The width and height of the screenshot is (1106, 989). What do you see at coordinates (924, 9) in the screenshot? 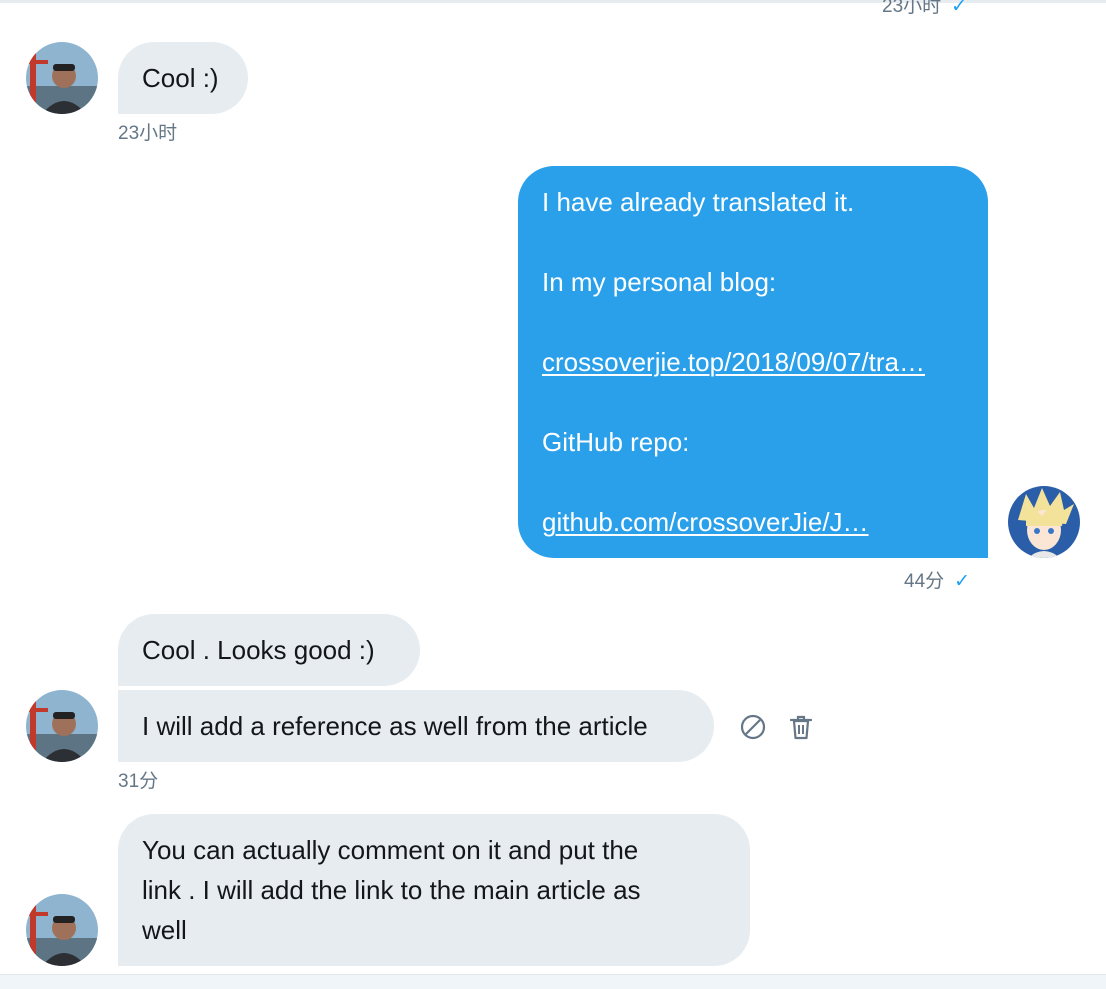
I see `previous-message-timestamp: 23小时 ✓` at bounding box center [924, 9].